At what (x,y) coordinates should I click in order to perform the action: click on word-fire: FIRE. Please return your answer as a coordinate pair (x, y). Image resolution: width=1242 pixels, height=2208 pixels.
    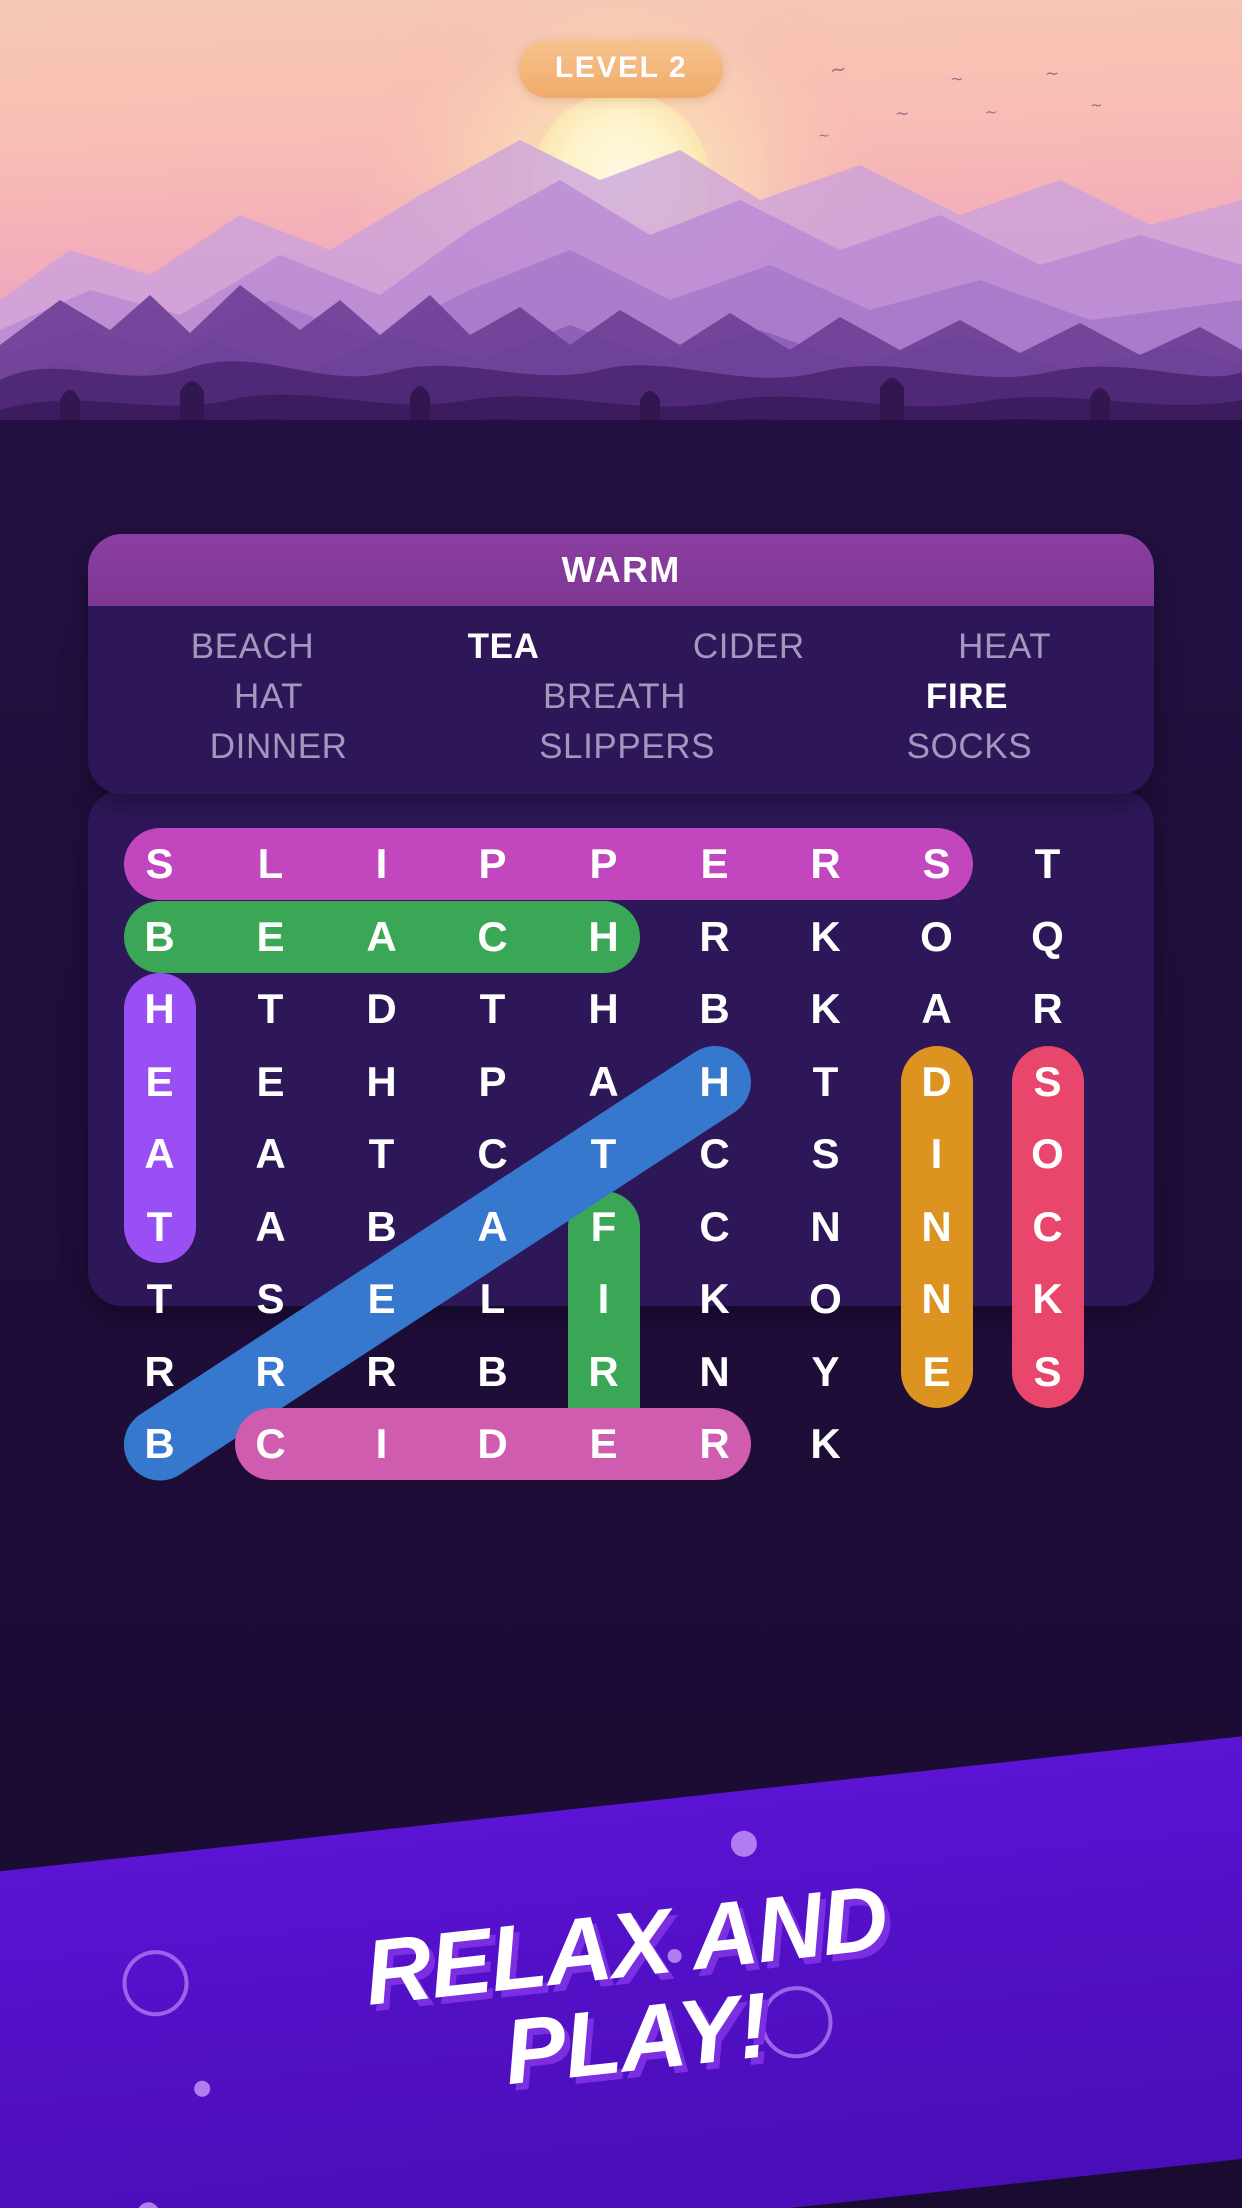
    Looking at the image, I should click on (967, 696).